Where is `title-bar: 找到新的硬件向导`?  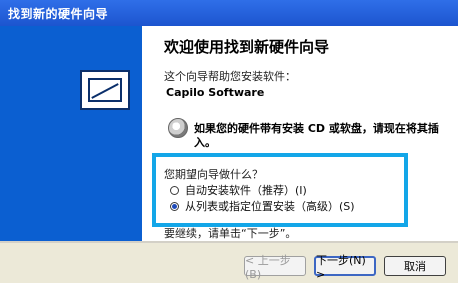
title-bar: 找到新的硬件向导 is located at coordinates (229, 13).